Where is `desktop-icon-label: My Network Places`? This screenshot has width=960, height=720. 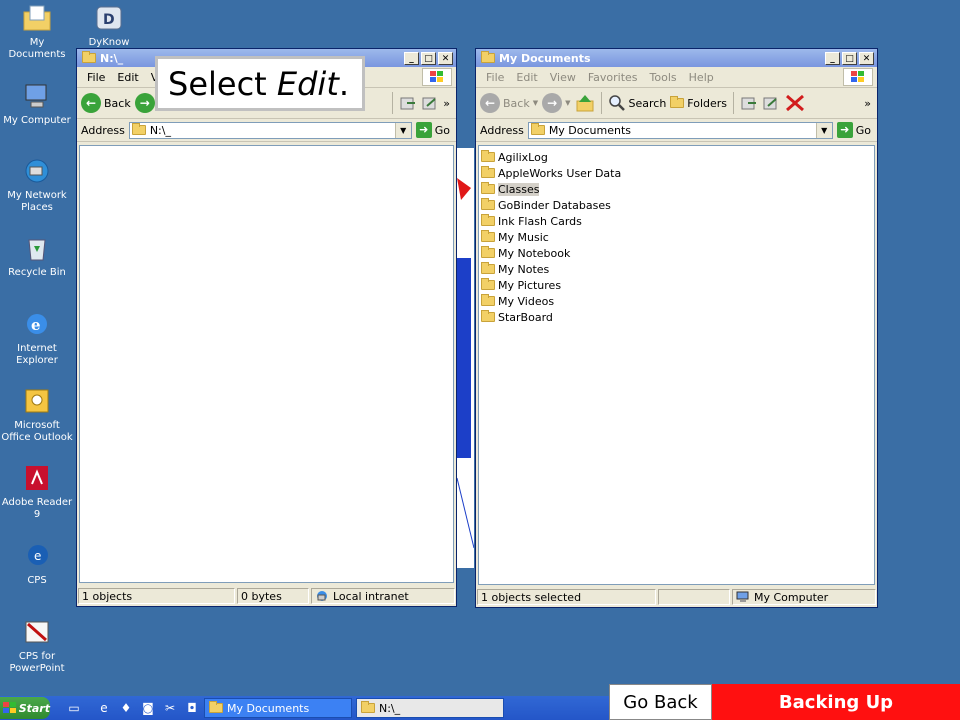
desktop-icon-label: My Network Places is located at coordinates (37, 201).